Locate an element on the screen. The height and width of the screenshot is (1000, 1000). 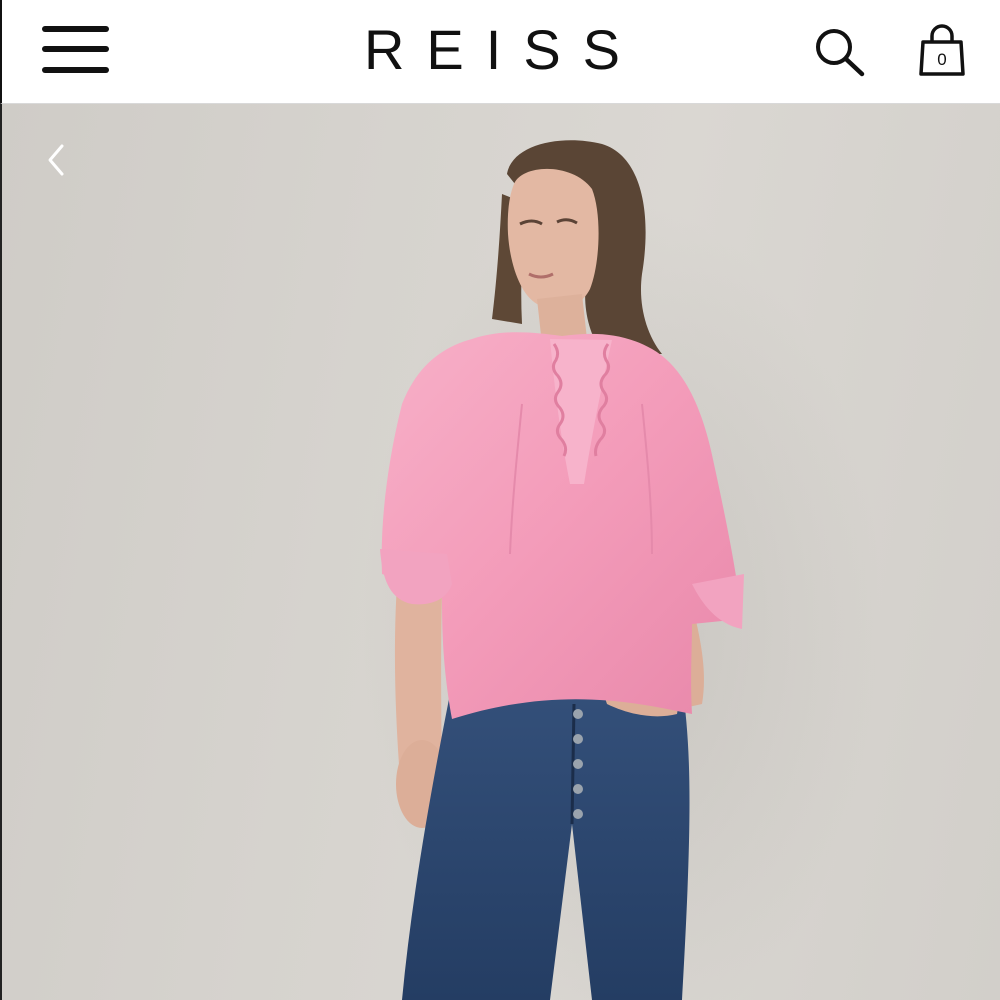
search-button is located at coordinates (840, 53).